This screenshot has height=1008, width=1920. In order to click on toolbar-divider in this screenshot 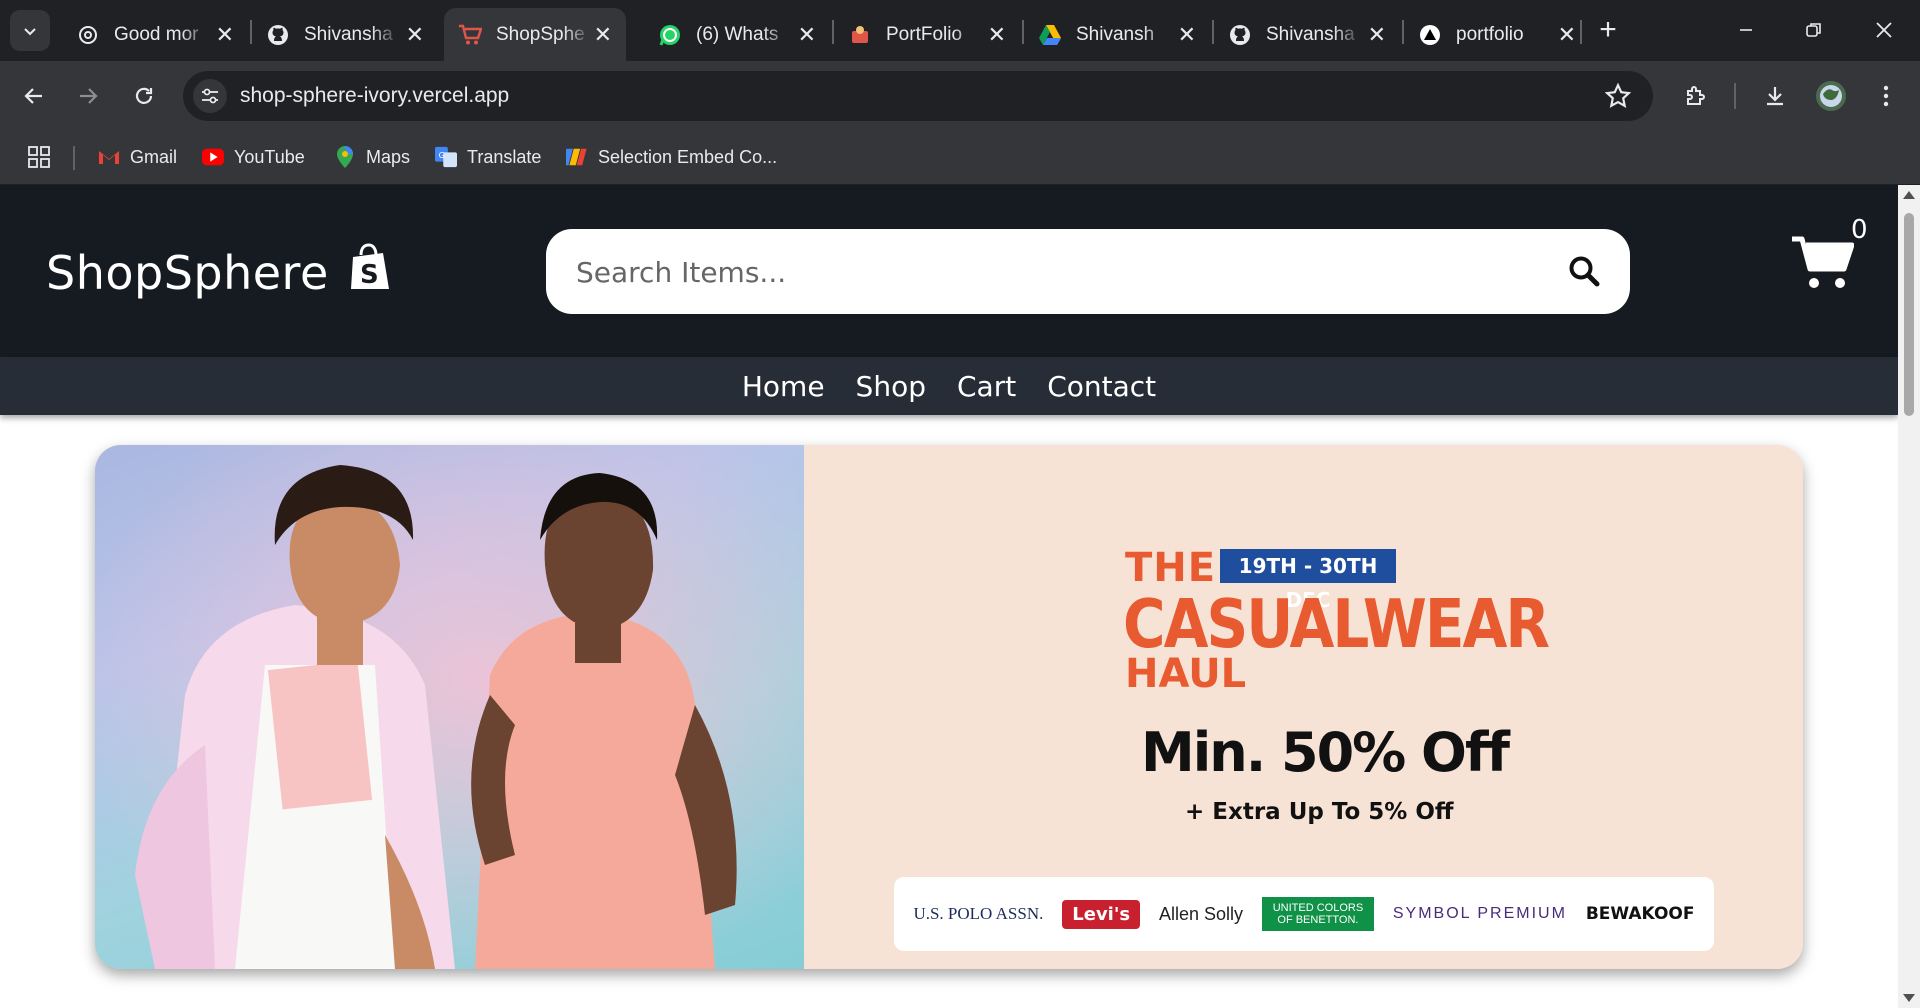, I will do `click(1735, 96)`.